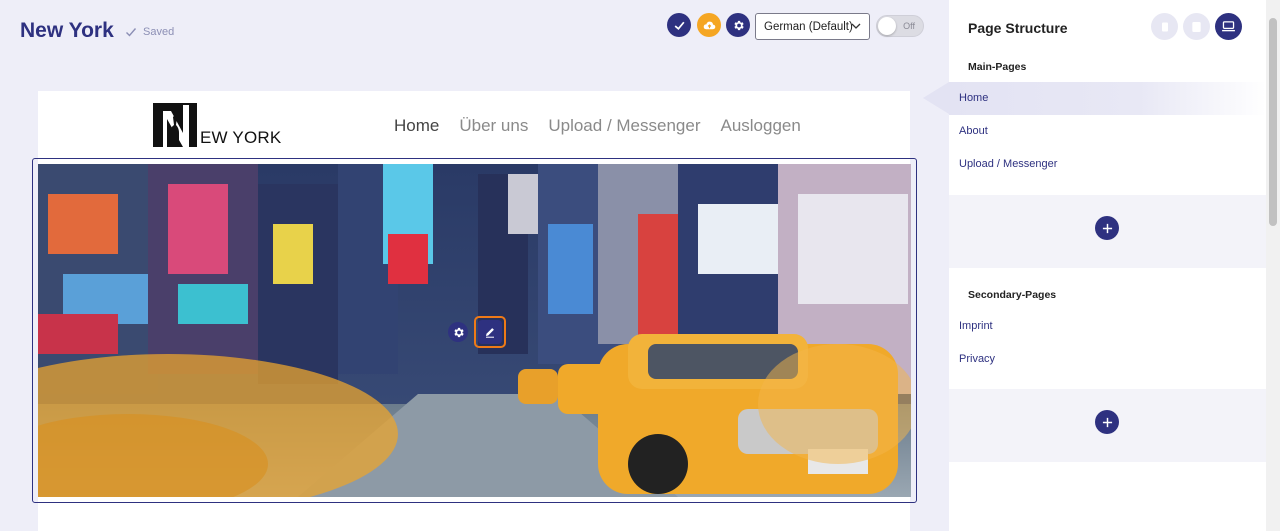 This screenshot has height=531, width=1280. Describe the element at coordinates (808, 26) in the screenshot. I see `language-select-value: German (Default)` at that location.